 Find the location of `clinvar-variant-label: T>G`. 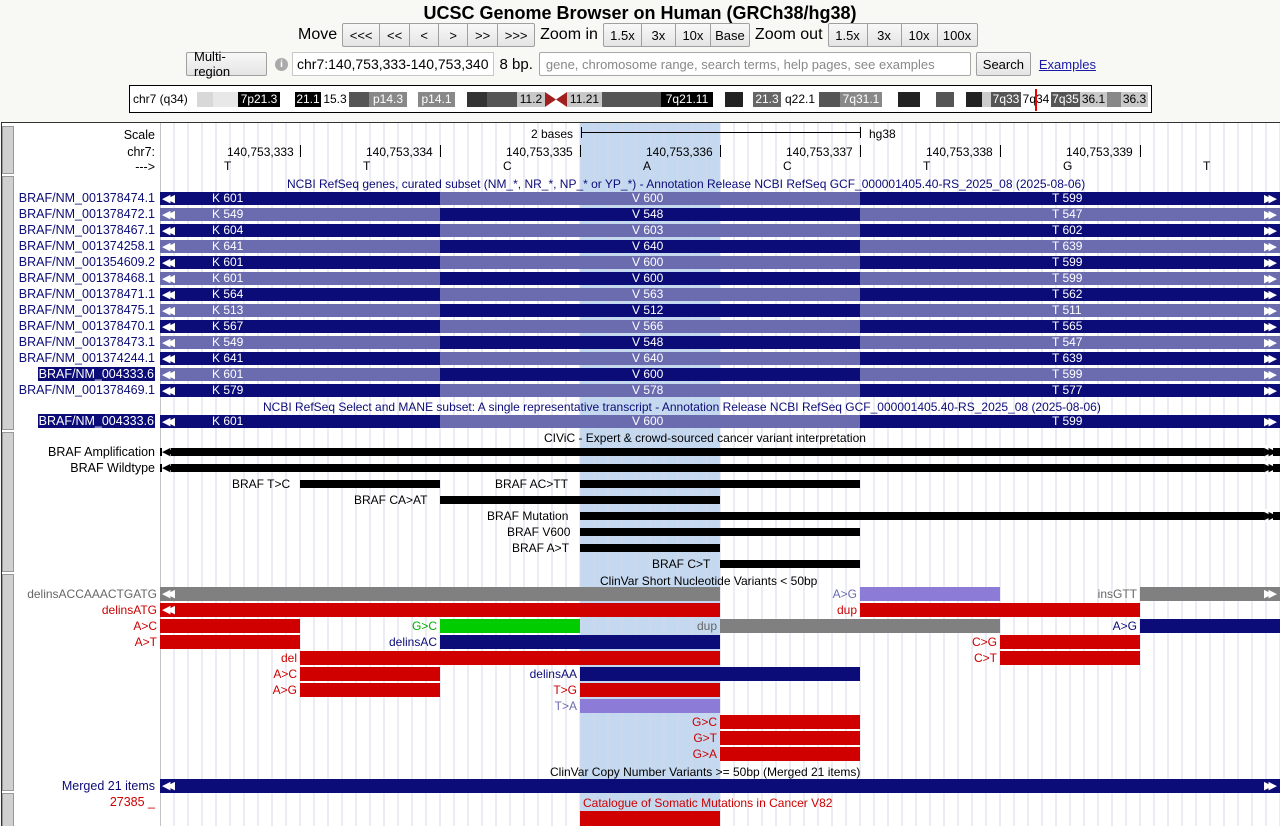

clinvar-variant-label: T>G is located at coordinates (565, 690).